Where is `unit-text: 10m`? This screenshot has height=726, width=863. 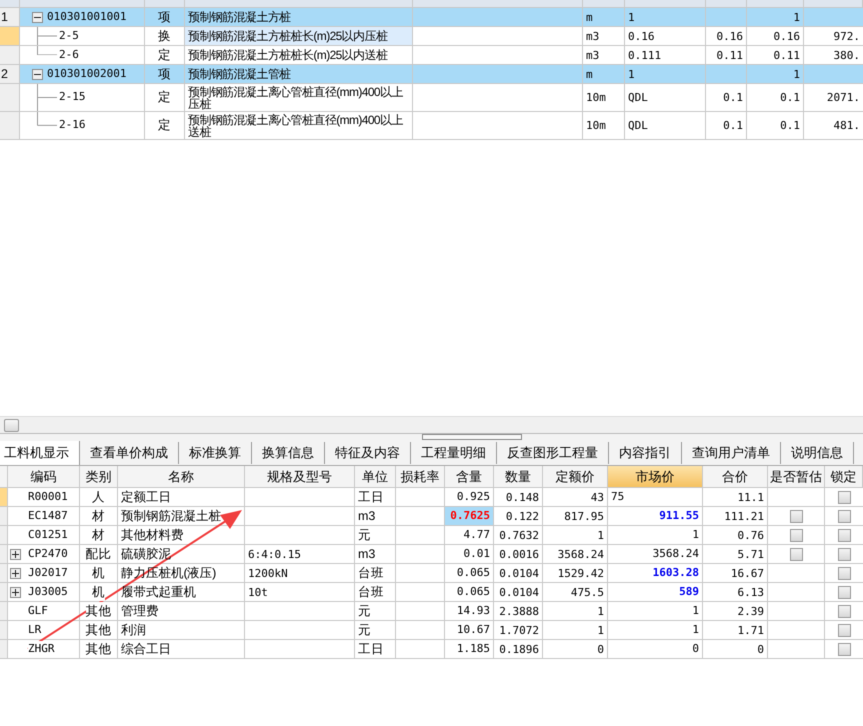 unit-text: 10m is located at coordinates (596, 125).